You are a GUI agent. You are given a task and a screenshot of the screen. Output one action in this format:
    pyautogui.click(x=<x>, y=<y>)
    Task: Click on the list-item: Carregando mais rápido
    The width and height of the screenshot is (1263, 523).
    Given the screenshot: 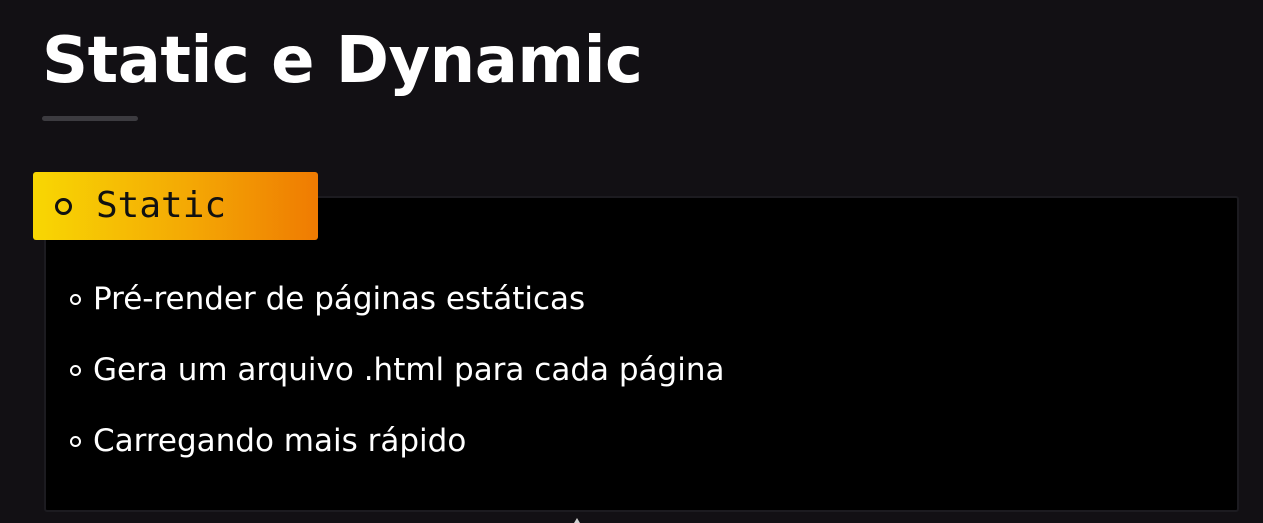 What is the action you would take?
    pyautogui.click(x=397, y=441)
    